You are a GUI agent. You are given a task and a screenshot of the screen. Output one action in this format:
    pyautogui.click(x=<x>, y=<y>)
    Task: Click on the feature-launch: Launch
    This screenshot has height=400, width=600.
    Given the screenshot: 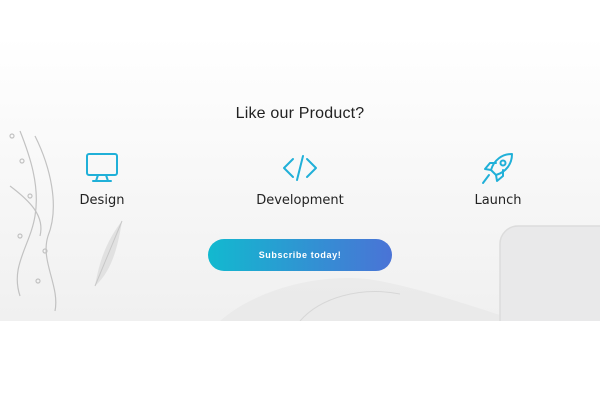 What is the action you would take?
    pyautogui.click(x=498, y=178)
    